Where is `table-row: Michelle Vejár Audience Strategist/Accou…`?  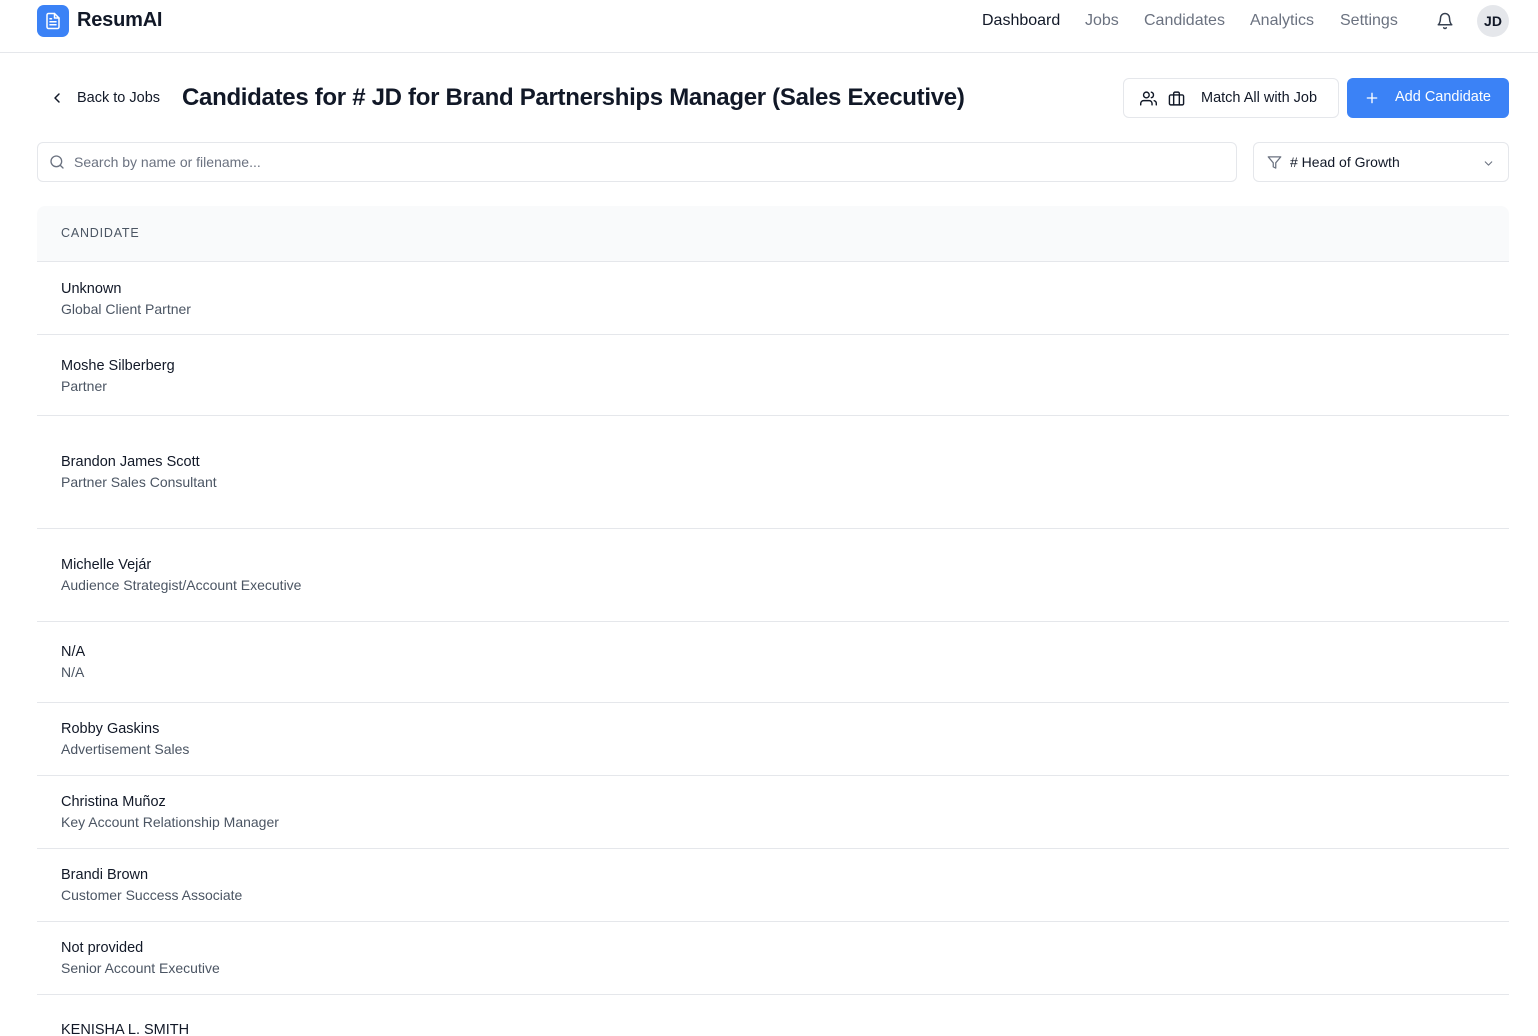
table-row: Michelle Vejár Audience Strategist/Accou… is located at coordinates (773, 575).